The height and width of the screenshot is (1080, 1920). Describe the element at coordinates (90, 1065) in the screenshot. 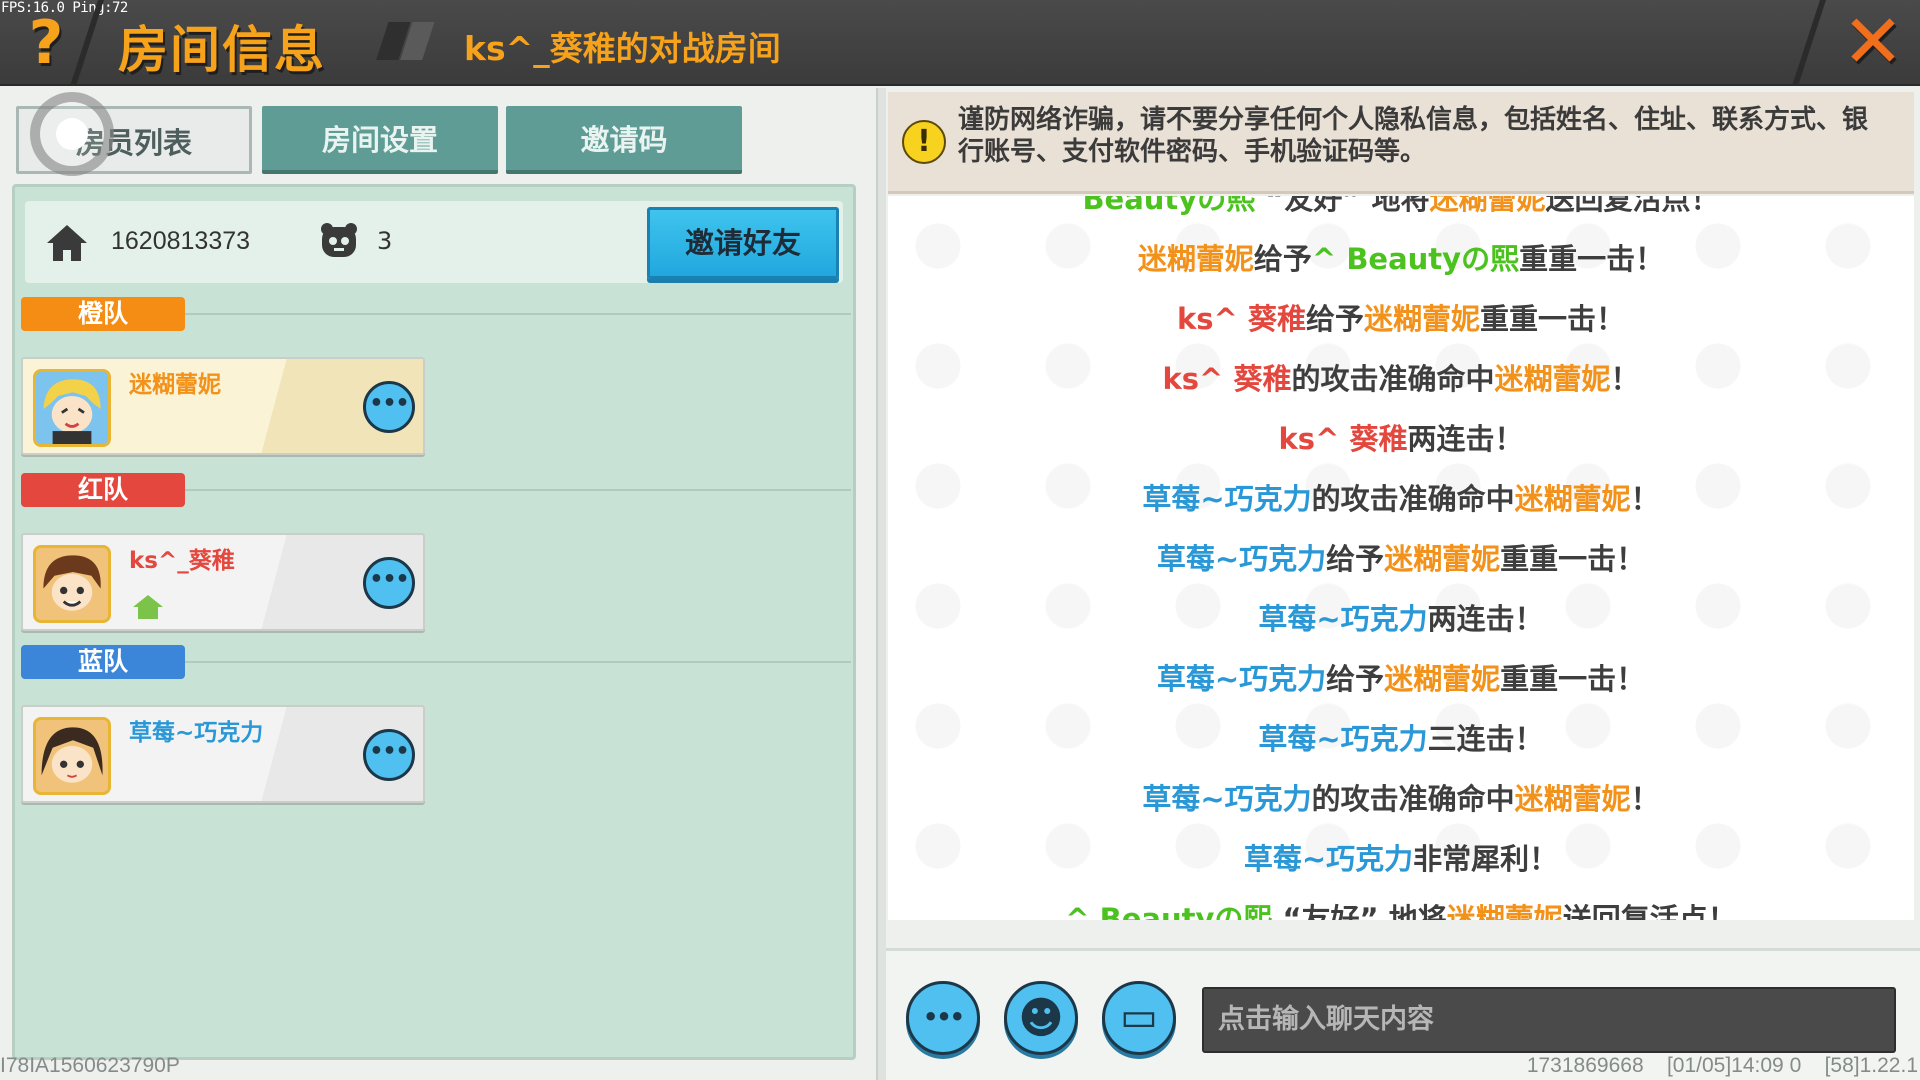

I see `device-id: I78IA1560623790P` at that location.